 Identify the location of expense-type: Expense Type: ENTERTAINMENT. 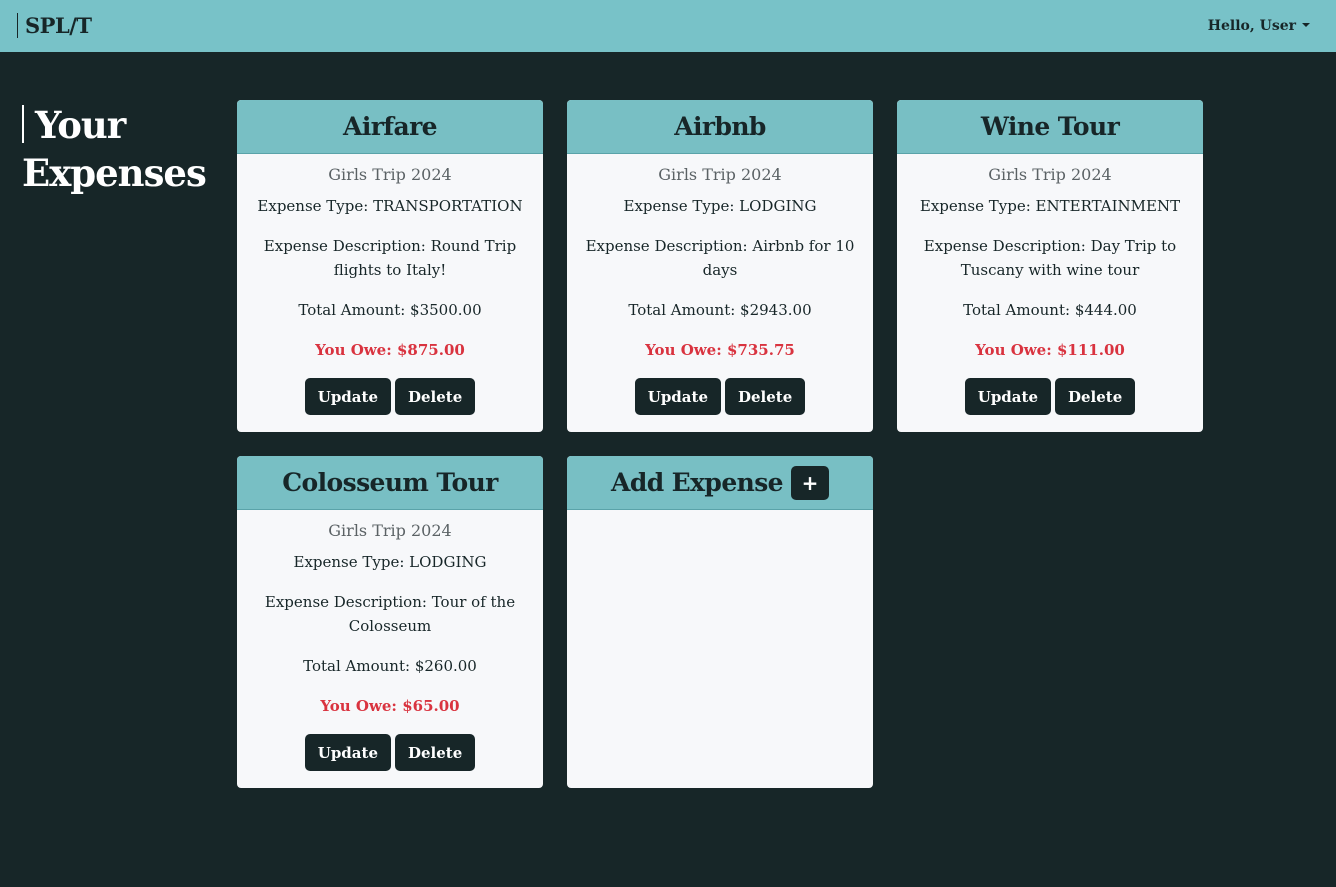
(1050, 206).